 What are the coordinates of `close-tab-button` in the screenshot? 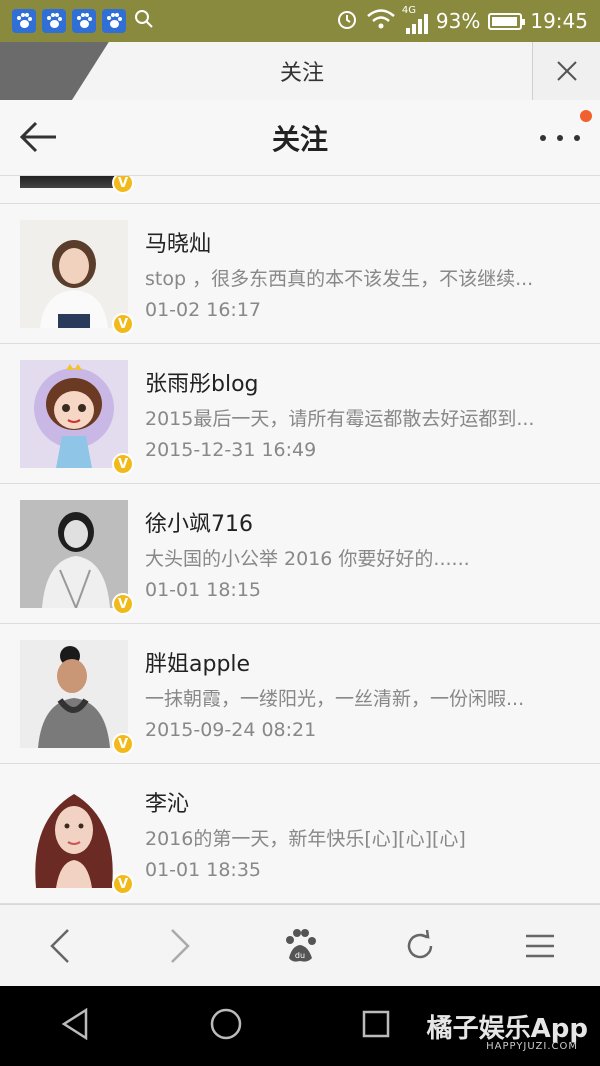 It's located at (566, 71).